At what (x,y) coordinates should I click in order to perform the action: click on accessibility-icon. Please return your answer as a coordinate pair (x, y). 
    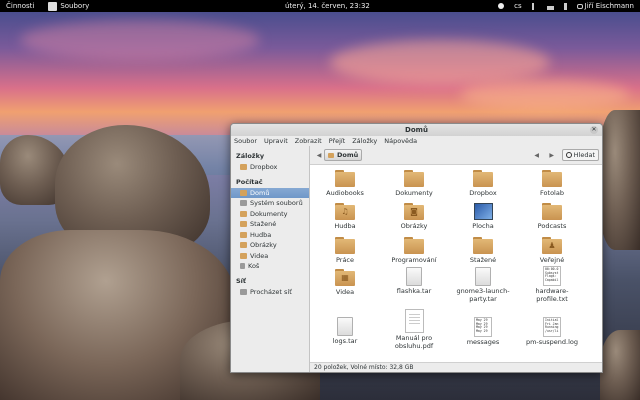
    Looking at the image, I should click on (501, 6).